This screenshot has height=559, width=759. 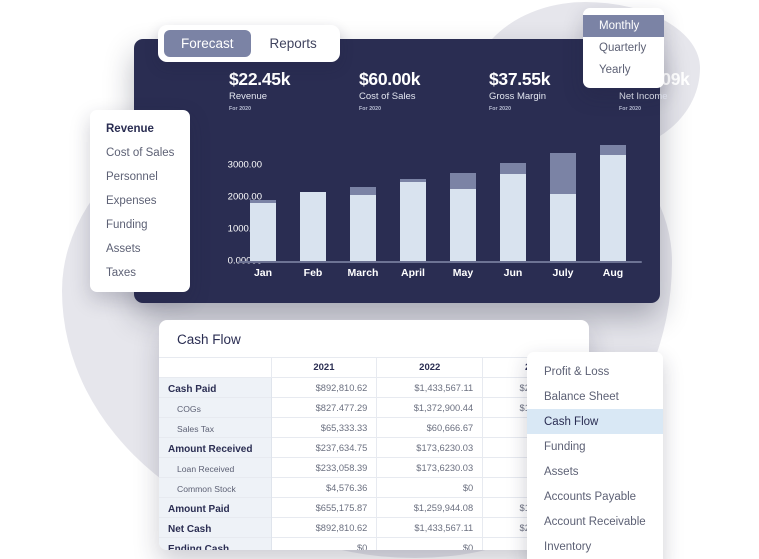 What do you see at coordinates (215, 367) in the screenshot?
I see `column-header` at bounding box center [215, 367].